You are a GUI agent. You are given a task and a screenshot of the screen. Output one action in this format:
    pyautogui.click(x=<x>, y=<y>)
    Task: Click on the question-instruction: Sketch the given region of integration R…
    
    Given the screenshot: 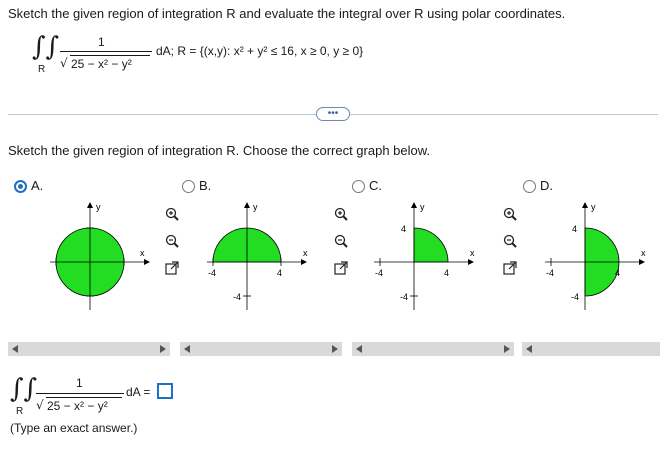 What is the action you would take?
    pyautogui.click(x=287, y=13)
    